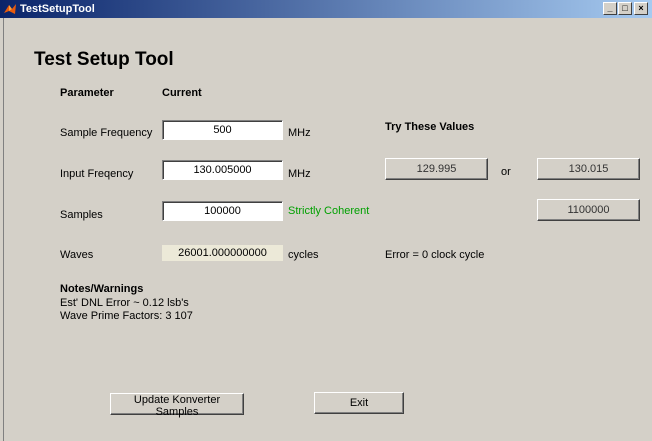  I want to click on notes-heading: Notes/Warnings, so click(102, 289).